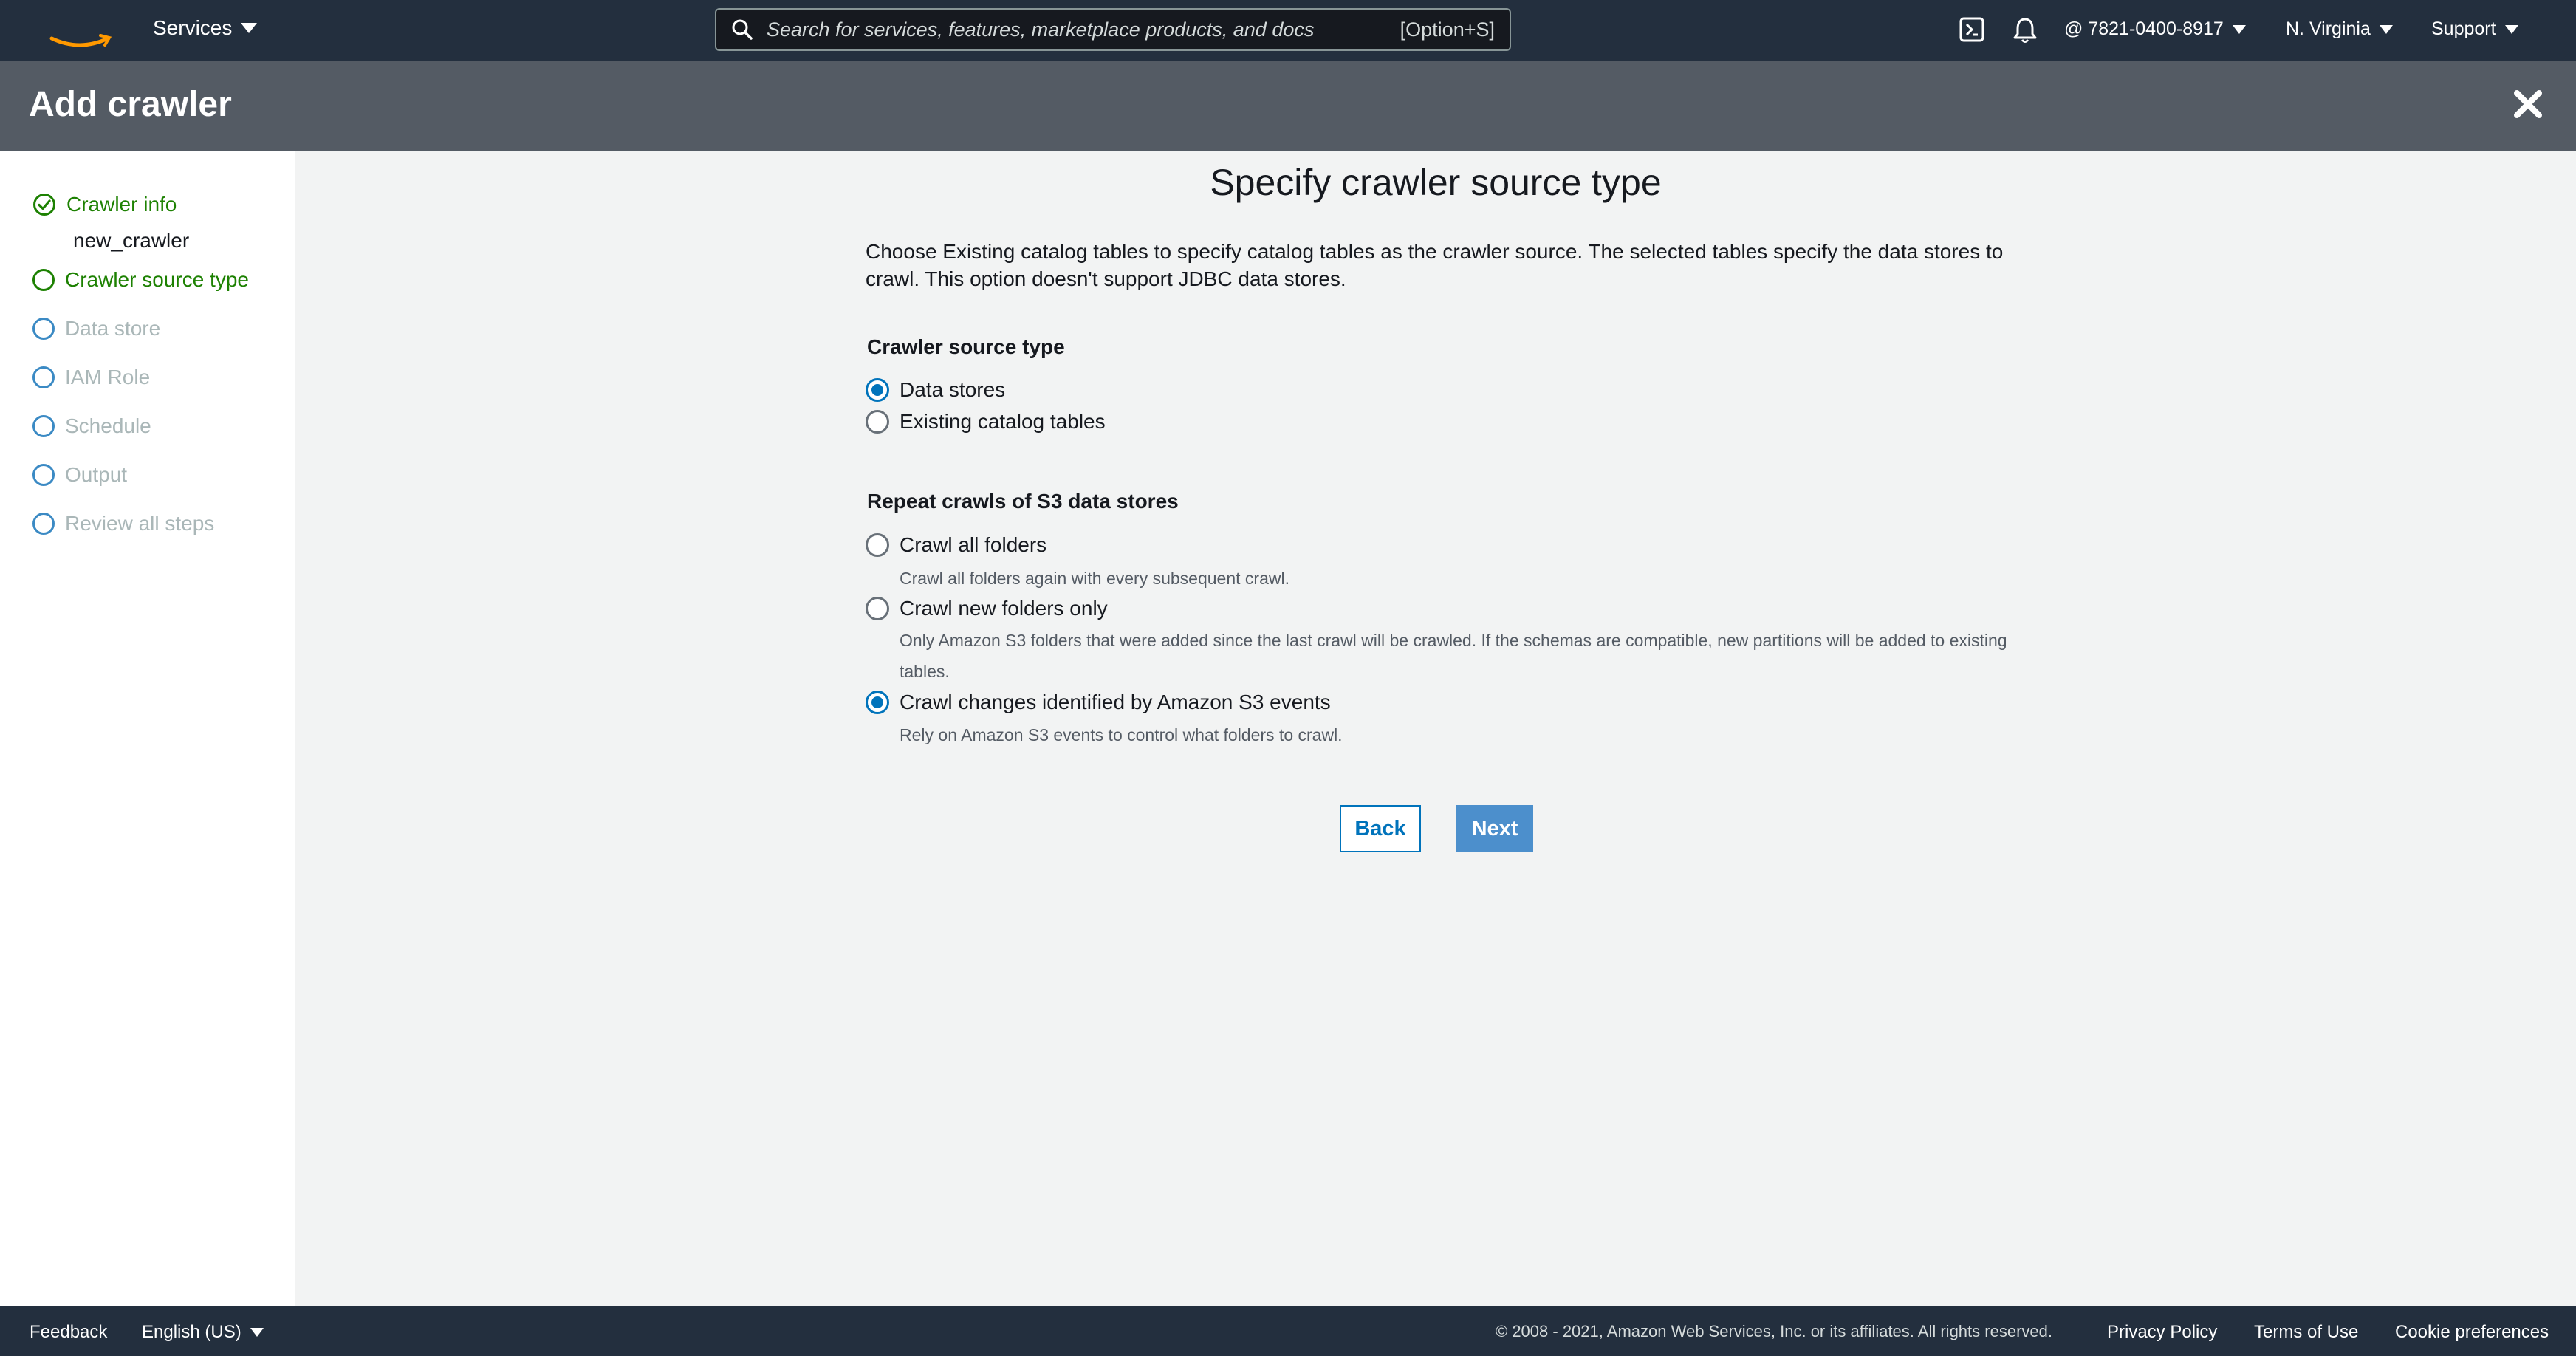 This screenshot has height=1356, width=2576. I want to click on section-title: Specify crawler source type, so click(1436, 183).